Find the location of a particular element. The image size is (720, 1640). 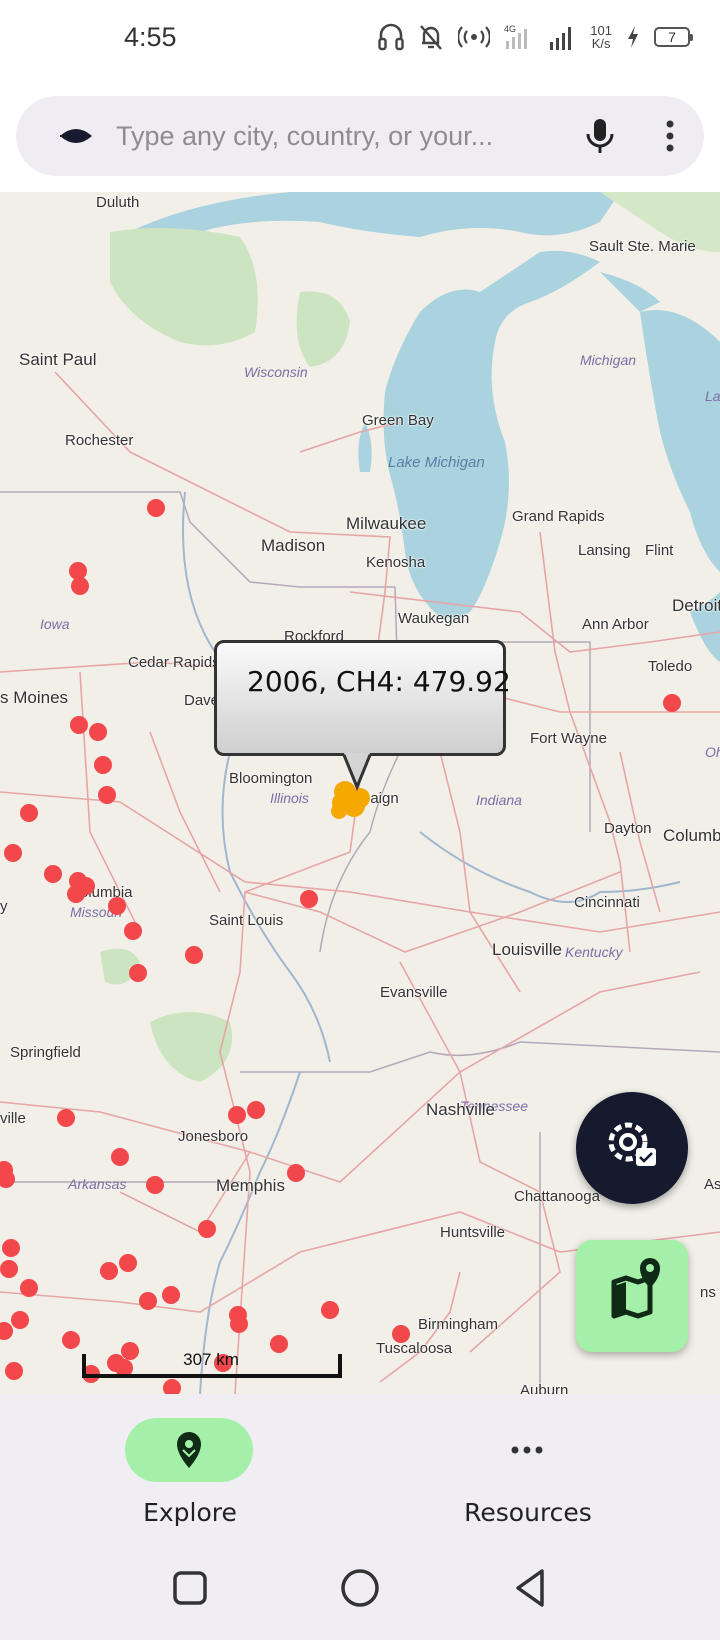

nav-resources: Resources is located at coordinates (528, 1462).